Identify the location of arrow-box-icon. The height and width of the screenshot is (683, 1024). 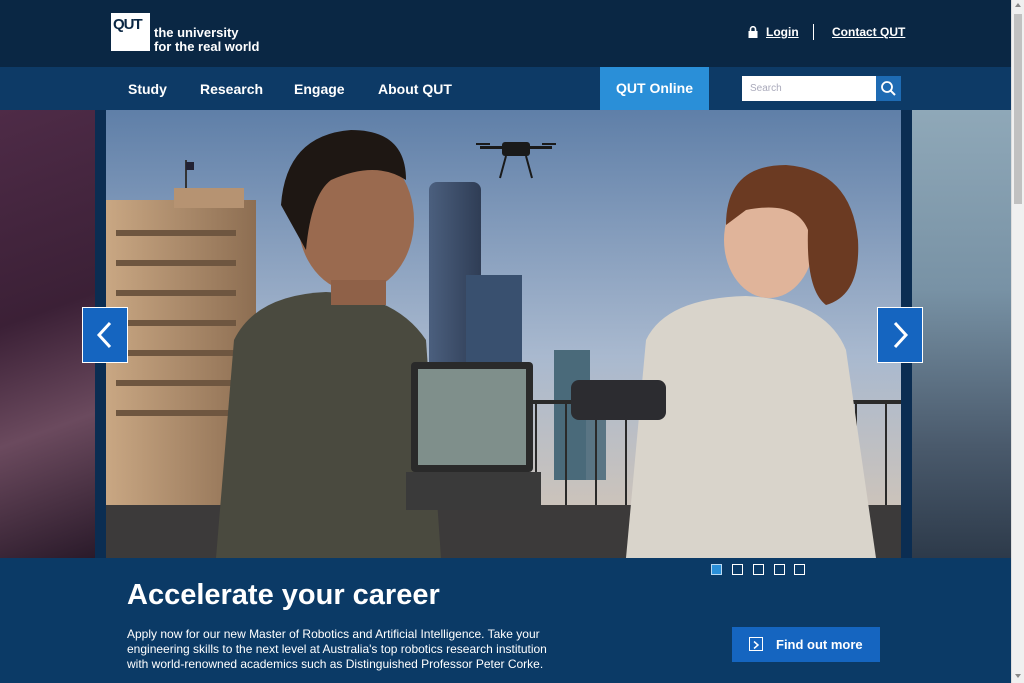
(756, 644).